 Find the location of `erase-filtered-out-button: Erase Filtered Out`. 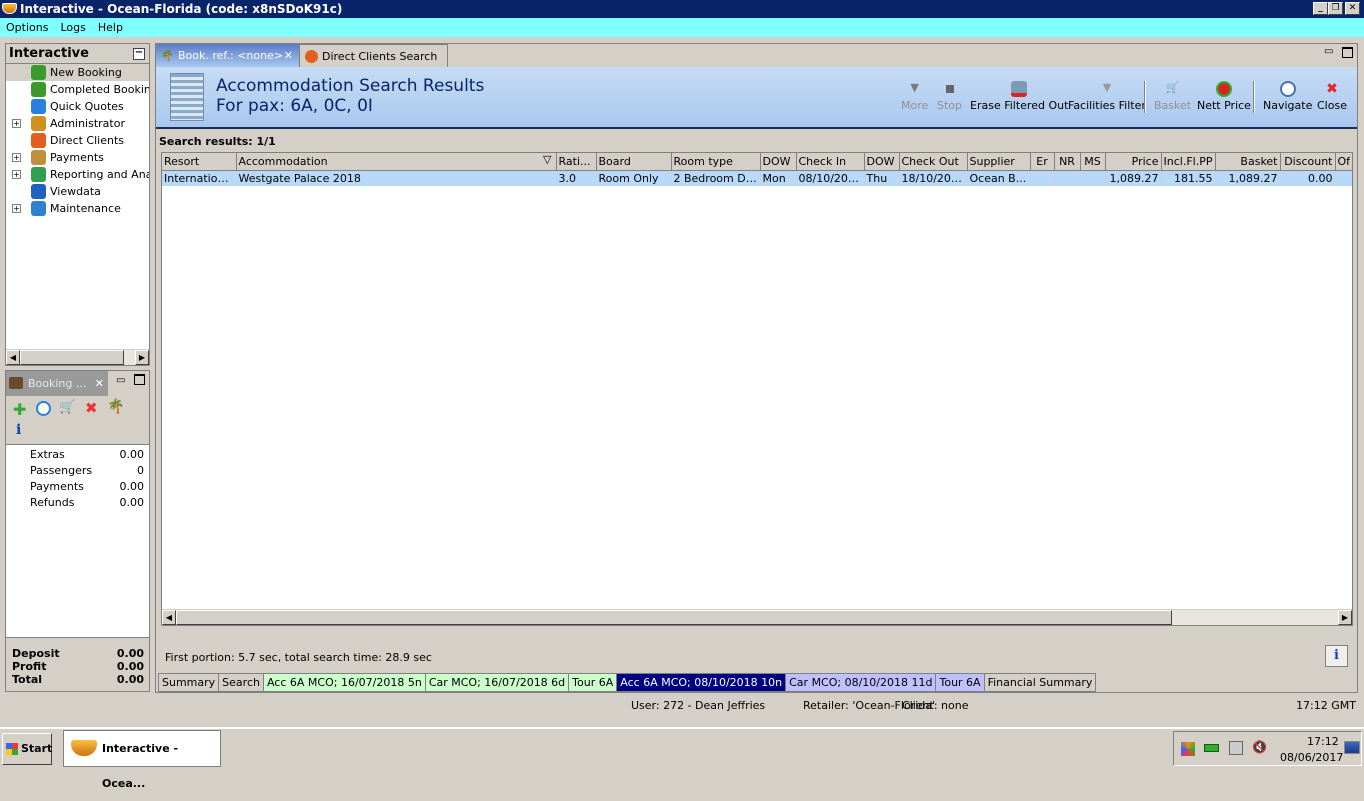

erase-filtered-out-button: Erase Filtered Out is located at coordinates (1019, 96).